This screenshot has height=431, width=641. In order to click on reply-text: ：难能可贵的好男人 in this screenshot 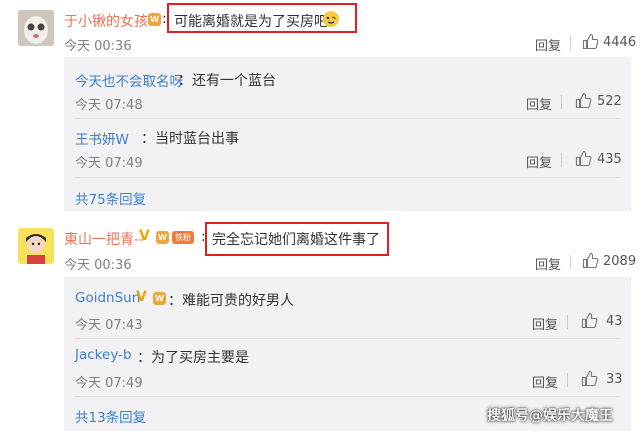, I will do `click(231, 301)`.